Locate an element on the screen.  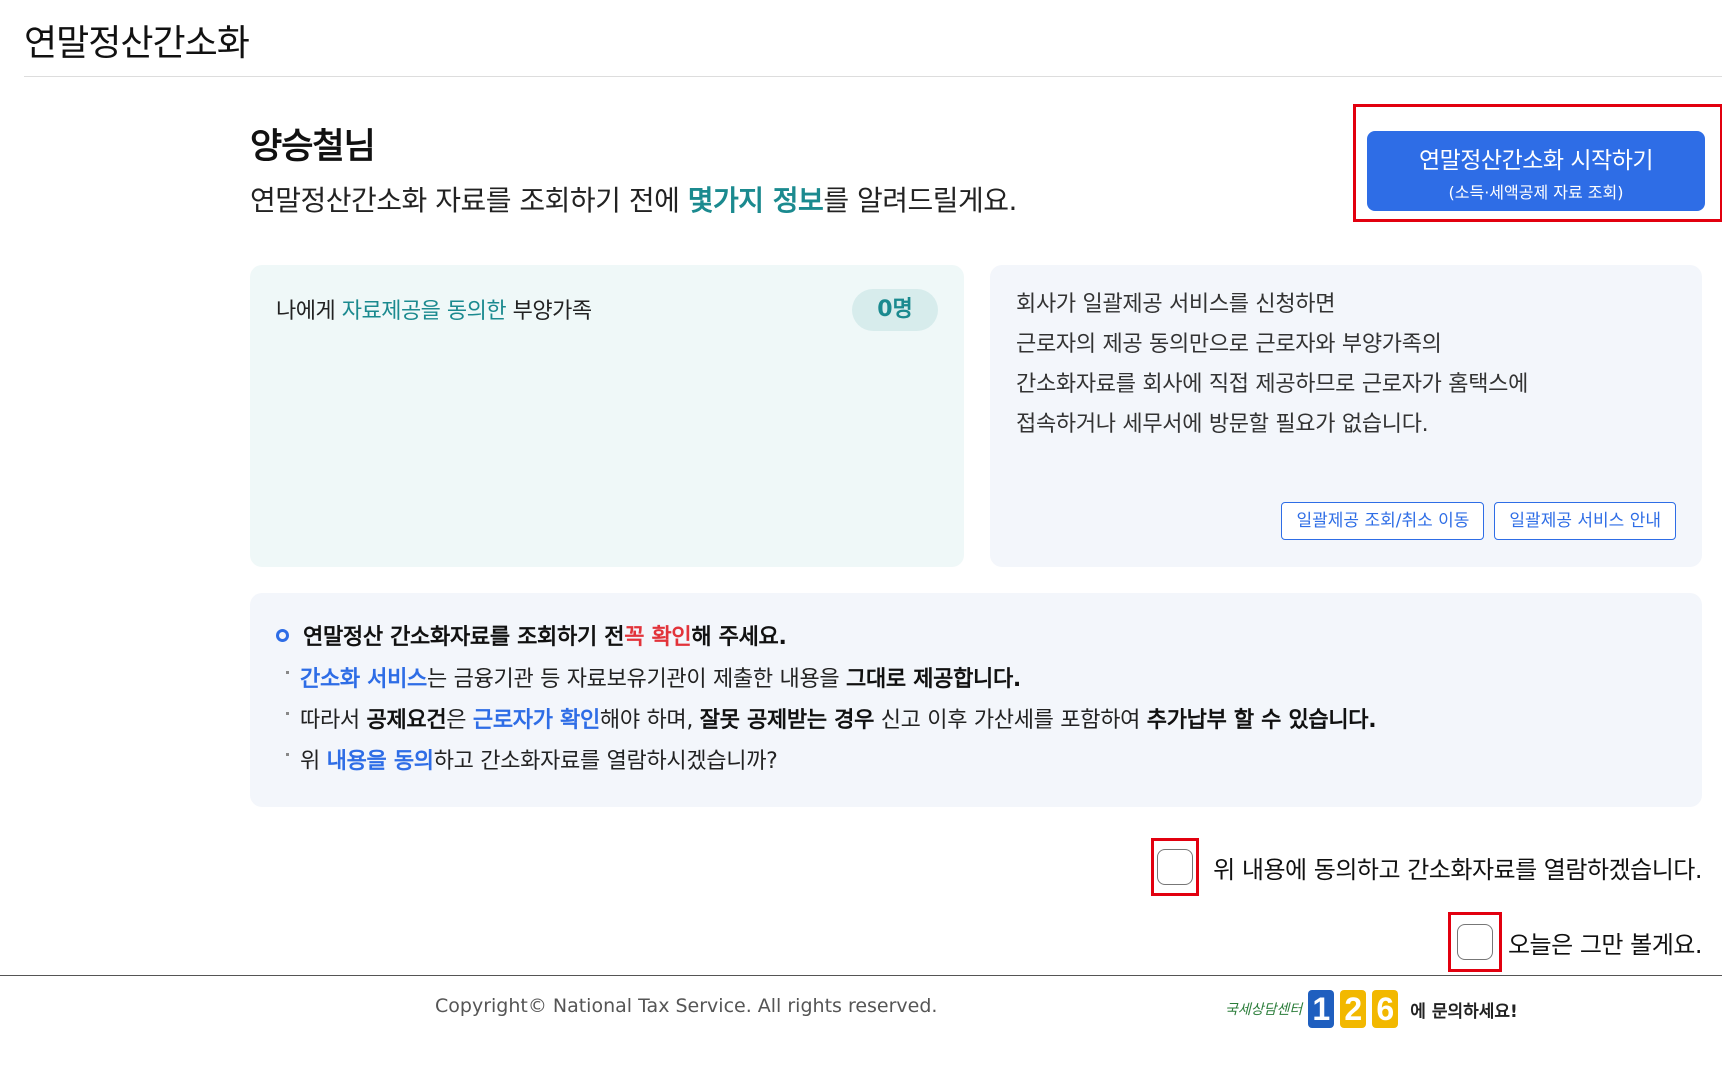
notice-item-bold: 추가납부 할 수 있습니다. is located at coordinates (1261, 720).